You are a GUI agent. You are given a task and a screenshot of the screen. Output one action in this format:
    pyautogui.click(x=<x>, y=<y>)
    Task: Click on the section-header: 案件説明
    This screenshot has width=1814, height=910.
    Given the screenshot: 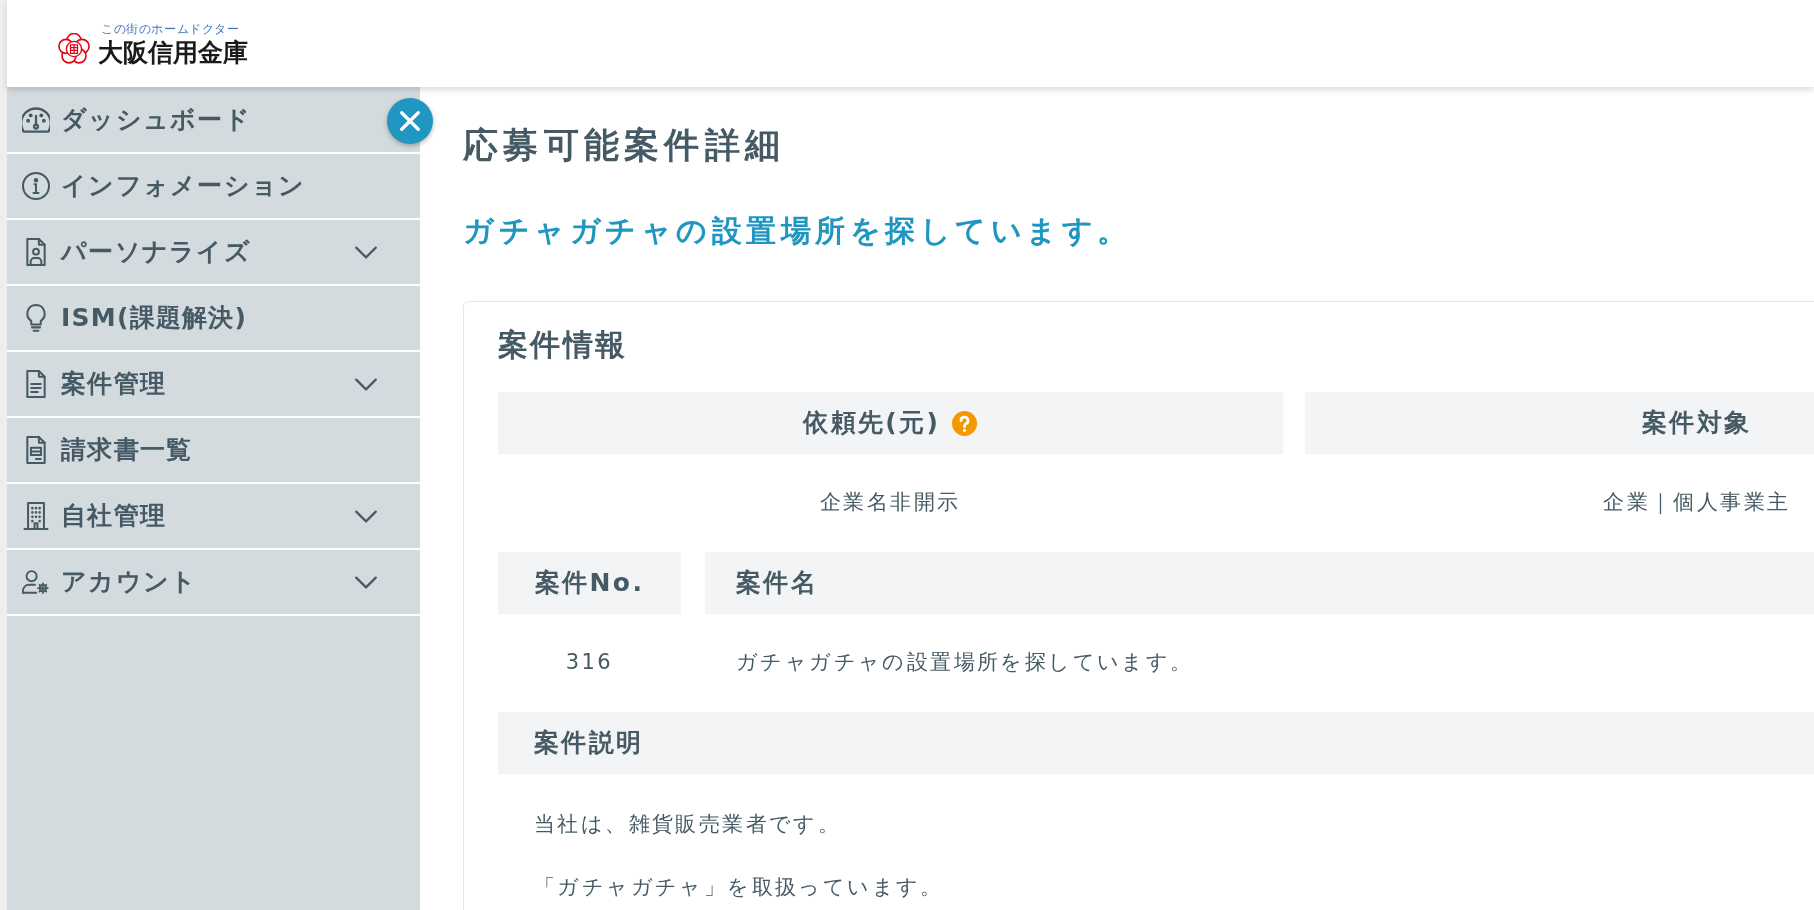 What is the action you would take?
    pyautogui.click(x=1156, y=743)
    